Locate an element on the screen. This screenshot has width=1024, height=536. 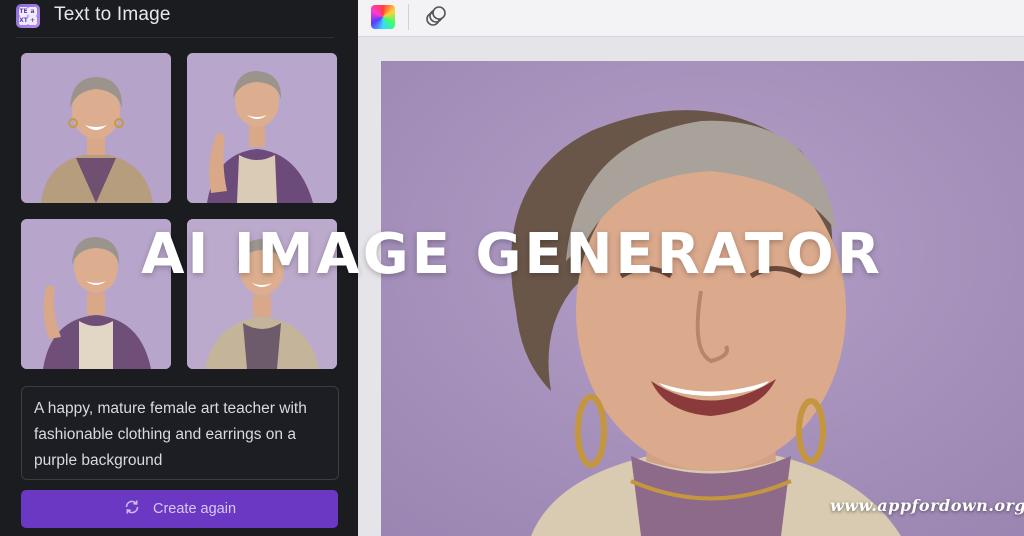
create-again-button: Create again is located at coordinates (179, 509).